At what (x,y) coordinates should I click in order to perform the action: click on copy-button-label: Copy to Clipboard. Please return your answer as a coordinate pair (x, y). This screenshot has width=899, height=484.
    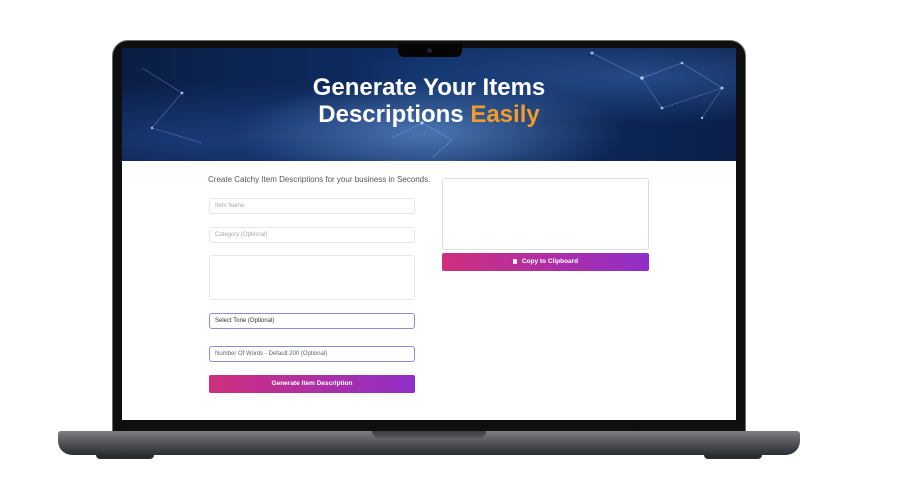
    Looking at the image, I should click on (550, 261).